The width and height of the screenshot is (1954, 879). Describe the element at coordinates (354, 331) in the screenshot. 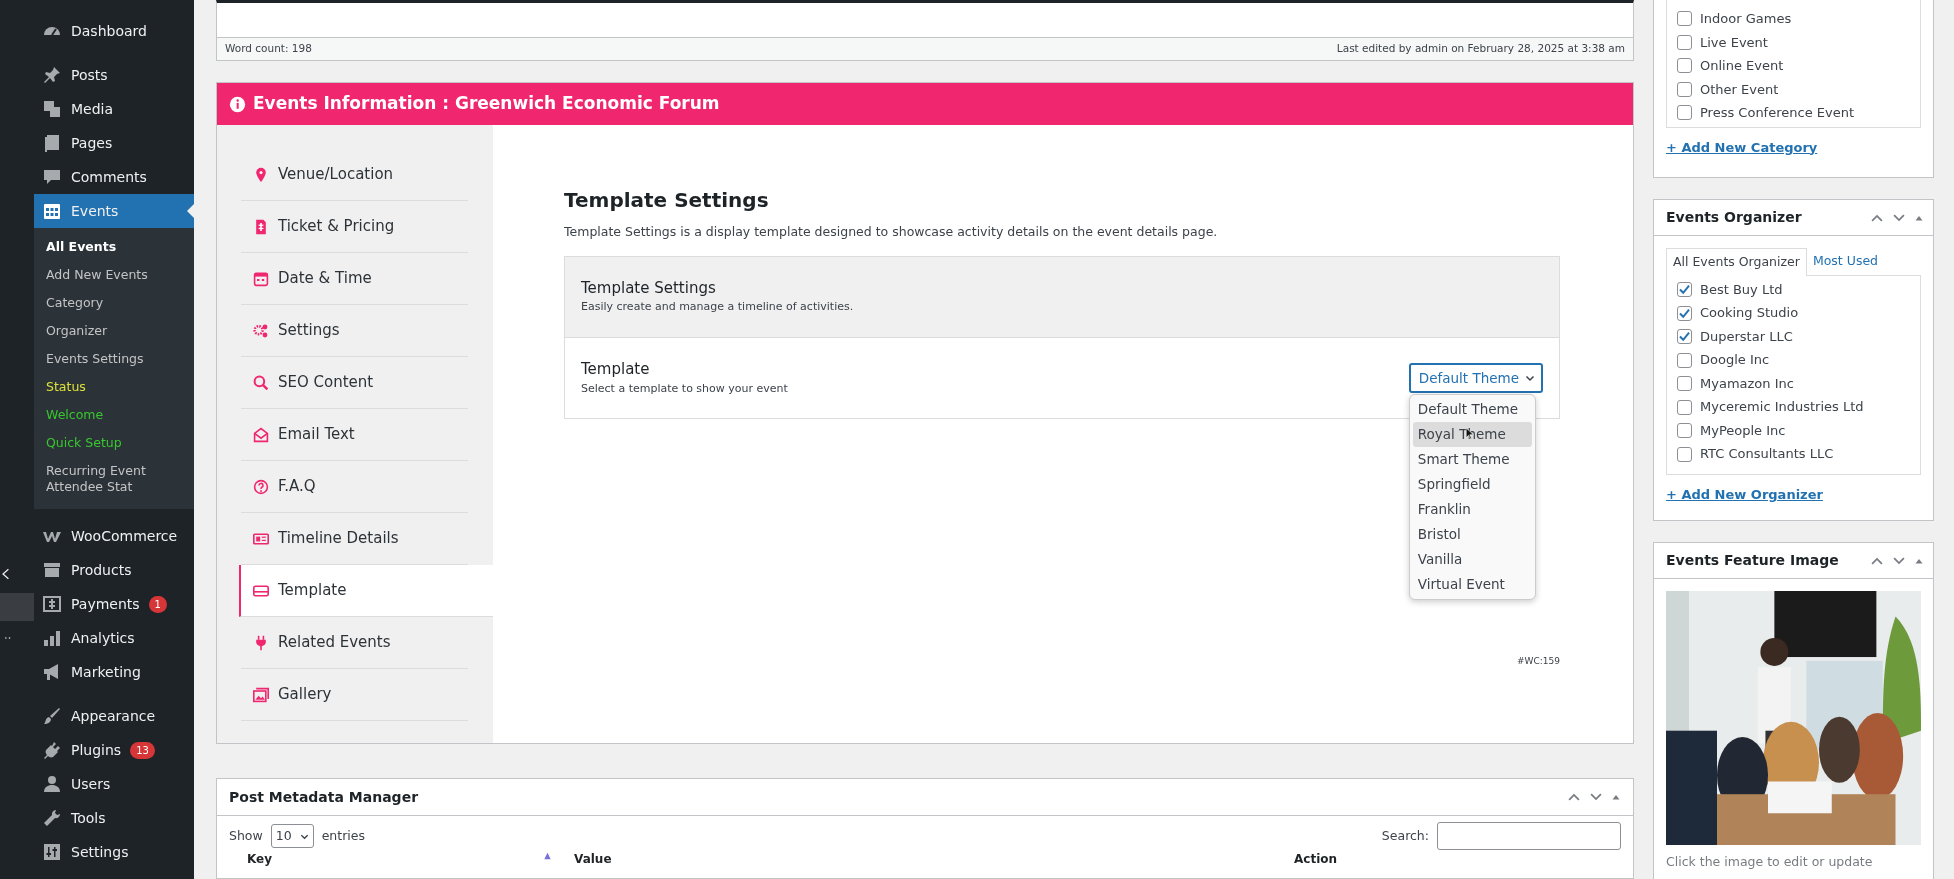

I see `tab: Settings` at that location.